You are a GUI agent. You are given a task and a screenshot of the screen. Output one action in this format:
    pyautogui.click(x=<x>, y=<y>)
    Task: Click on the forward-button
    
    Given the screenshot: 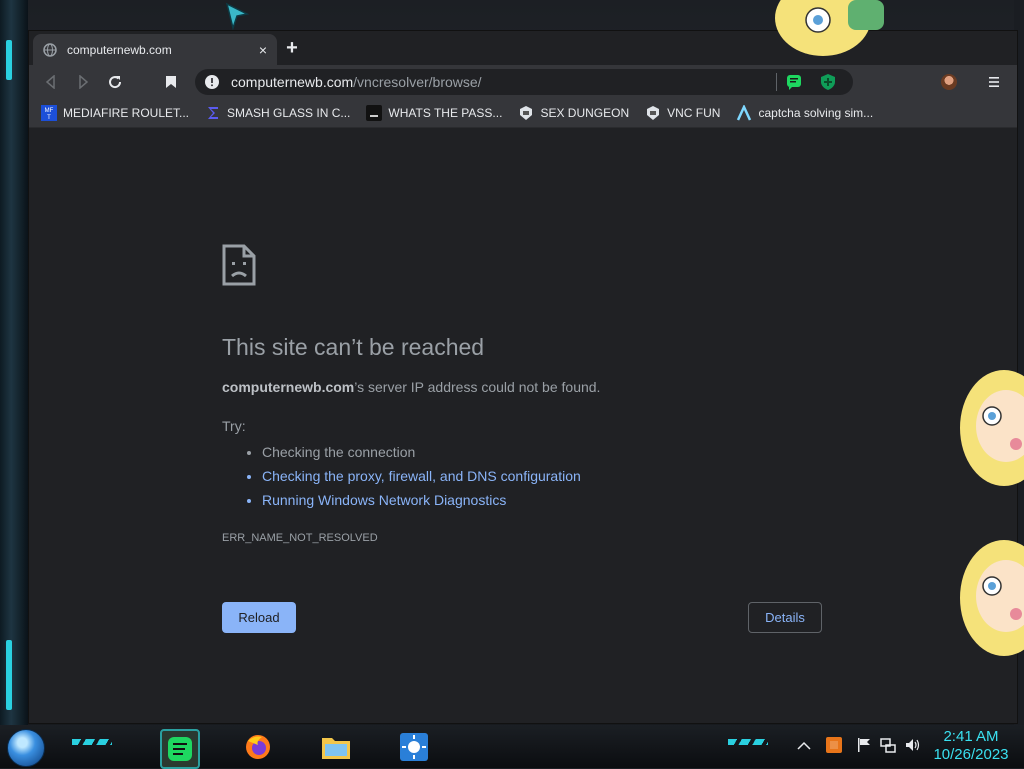 What is the action you would take?
    pyautogui.click(x=83, y=82)
    